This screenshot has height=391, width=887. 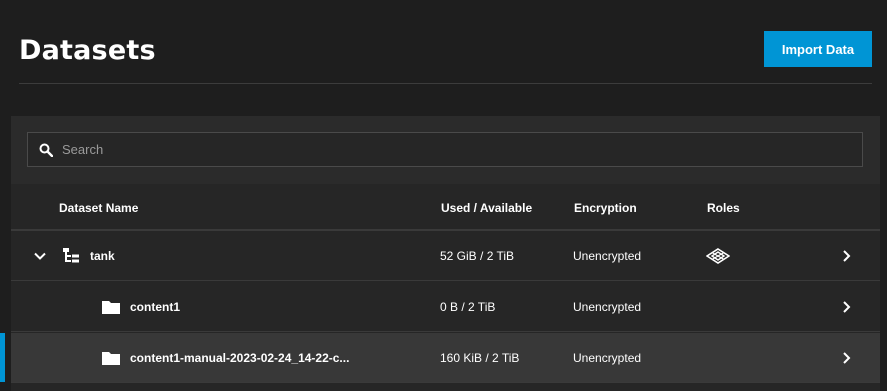 What do you see at coordinates (155, 306) in the screenshot?
I see `dataset-name: content1` at bounding box center [155, 306].